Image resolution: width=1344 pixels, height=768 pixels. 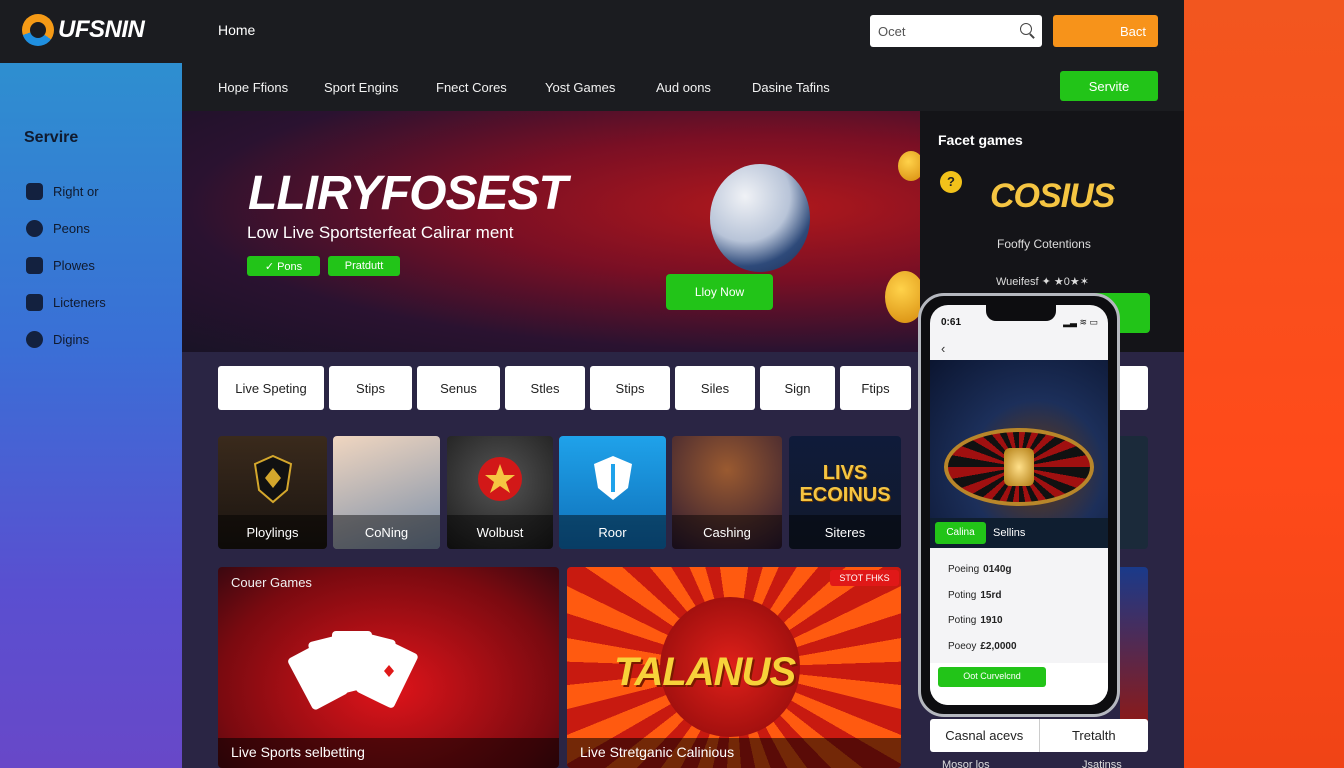 What do you see at coordinates (612, 478) in the screenshot?
I see `shield-icon` at bounding box center [612, 478].